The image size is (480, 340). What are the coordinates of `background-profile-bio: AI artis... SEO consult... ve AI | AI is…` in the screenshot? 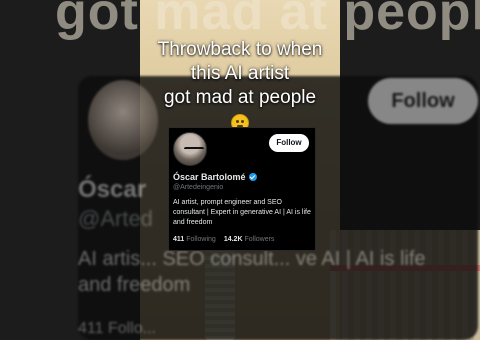 It's located at (252, 272).